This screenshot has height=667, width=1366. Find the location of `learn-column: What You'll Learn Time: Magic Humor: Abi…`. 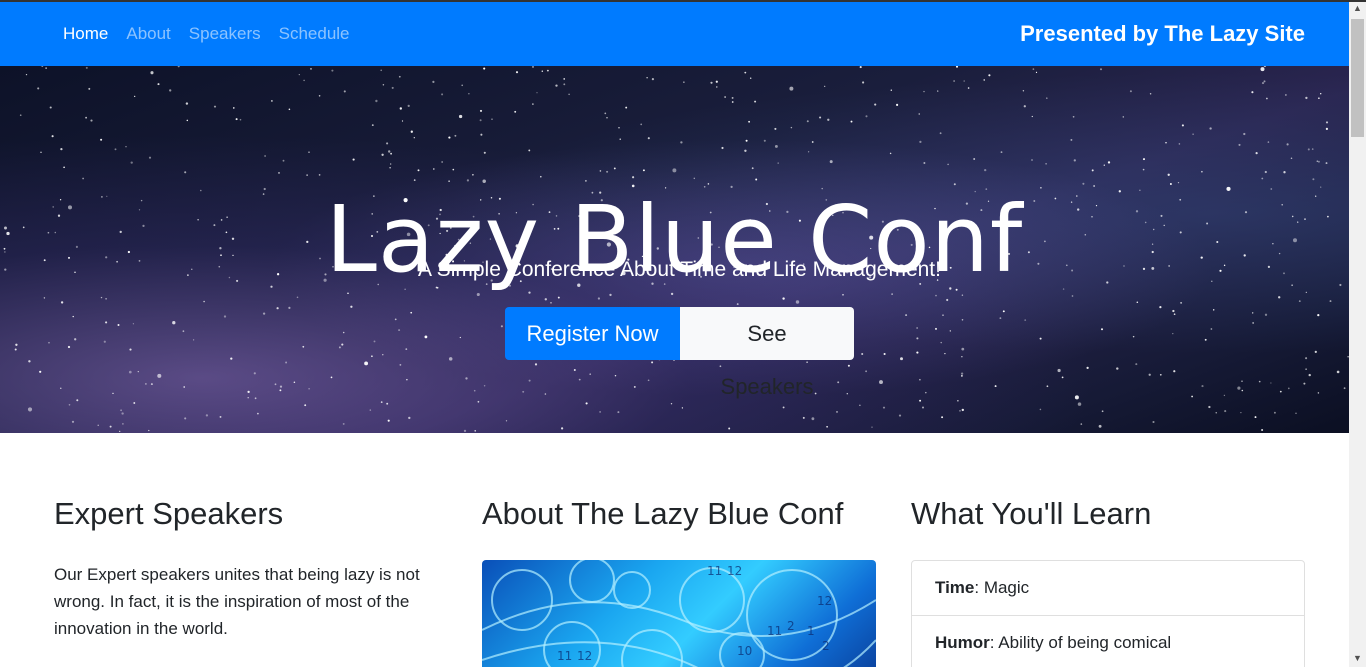

learn-column: What You'll Learn Time: Magic Humor: Abi… is located at coordinates (1108, 581).